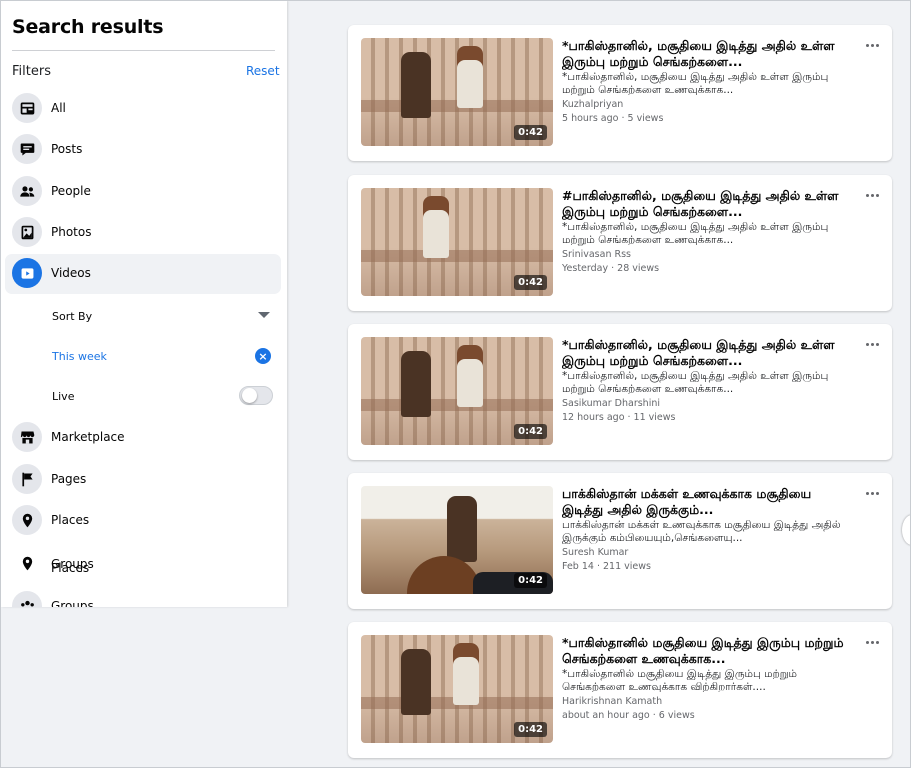 Image resolution: width=911 pixels, height=768 pixels. Describe the element at coordinates (27, 599) in the screenshot. I see `groups-icon` at that location.